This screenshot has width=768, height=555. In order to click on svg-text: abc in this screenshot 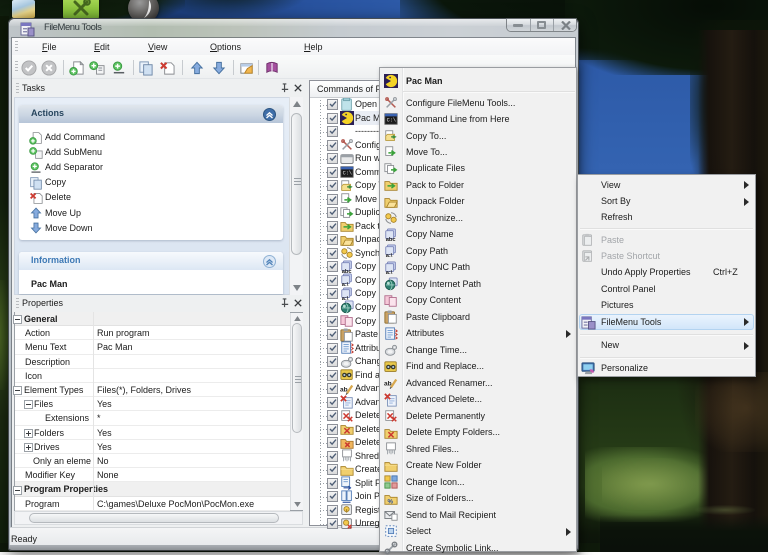, I will do `click(391, 239)`.